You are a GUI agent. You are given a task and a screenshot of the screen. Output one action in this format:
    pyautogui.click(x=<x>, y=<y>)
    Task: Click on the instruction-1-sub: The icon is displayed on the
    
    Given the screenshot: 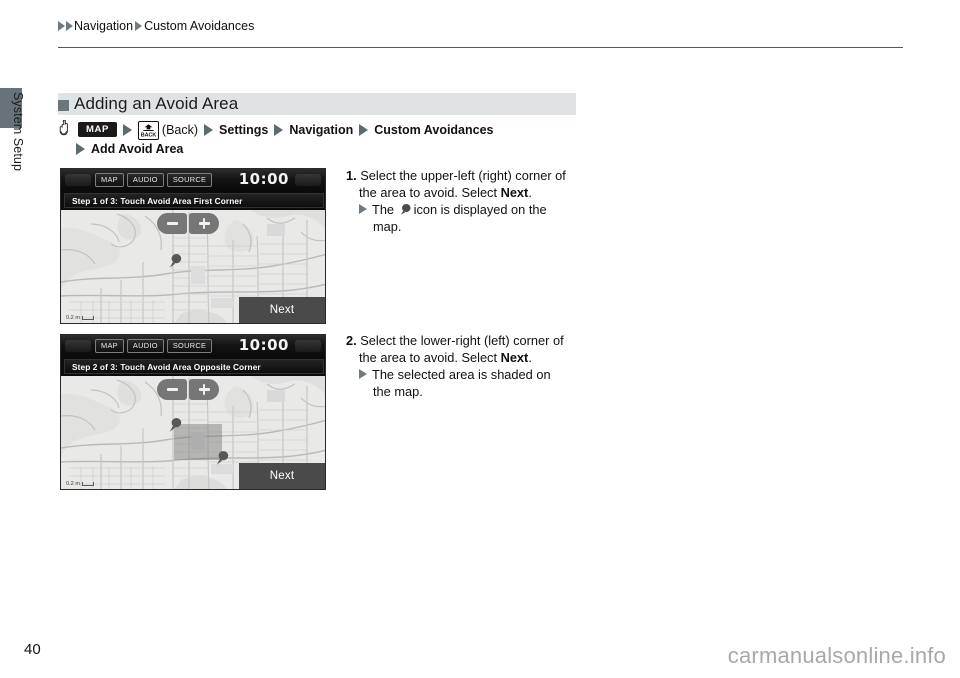 What is the action you would take?
    pyautogui.click(x=465, y=210)
    